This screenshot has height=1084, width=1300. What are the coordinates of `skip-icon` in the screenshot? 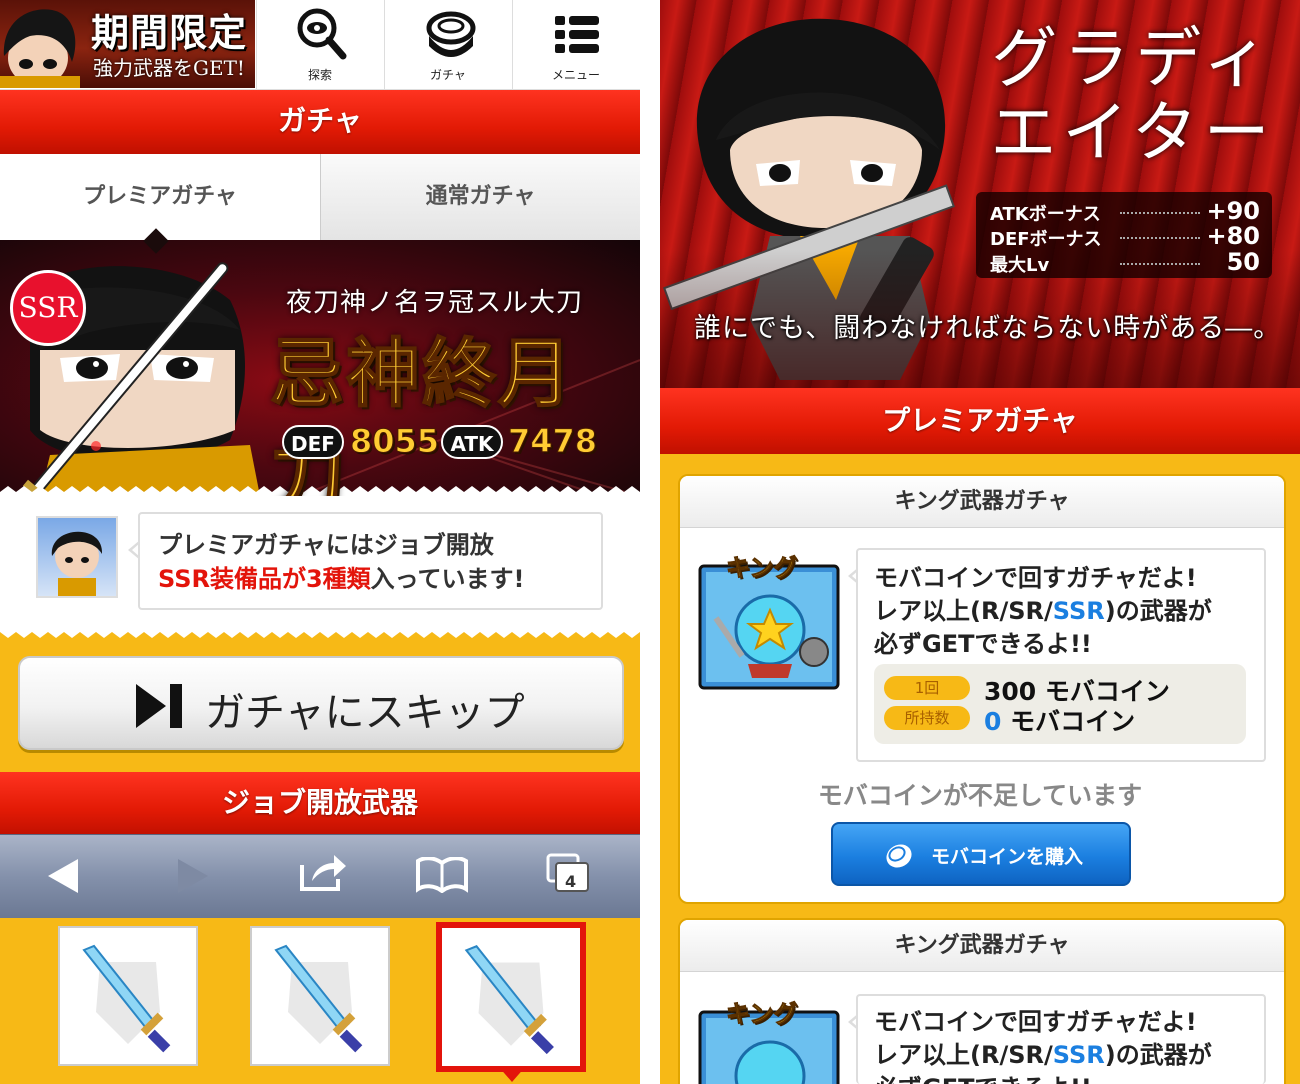 It's located at (159, 706).